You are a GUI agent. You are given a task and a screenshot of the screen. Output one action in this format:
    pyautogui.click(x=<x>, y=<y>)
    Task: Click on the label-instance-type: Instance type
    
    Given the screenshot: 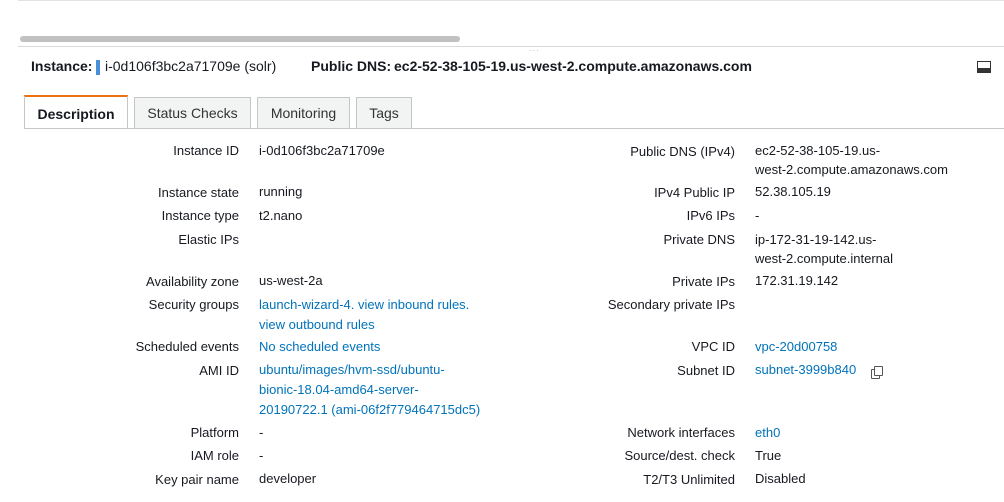 What is the action you would take?
    pyautogui.click(x=200, y=215)
    